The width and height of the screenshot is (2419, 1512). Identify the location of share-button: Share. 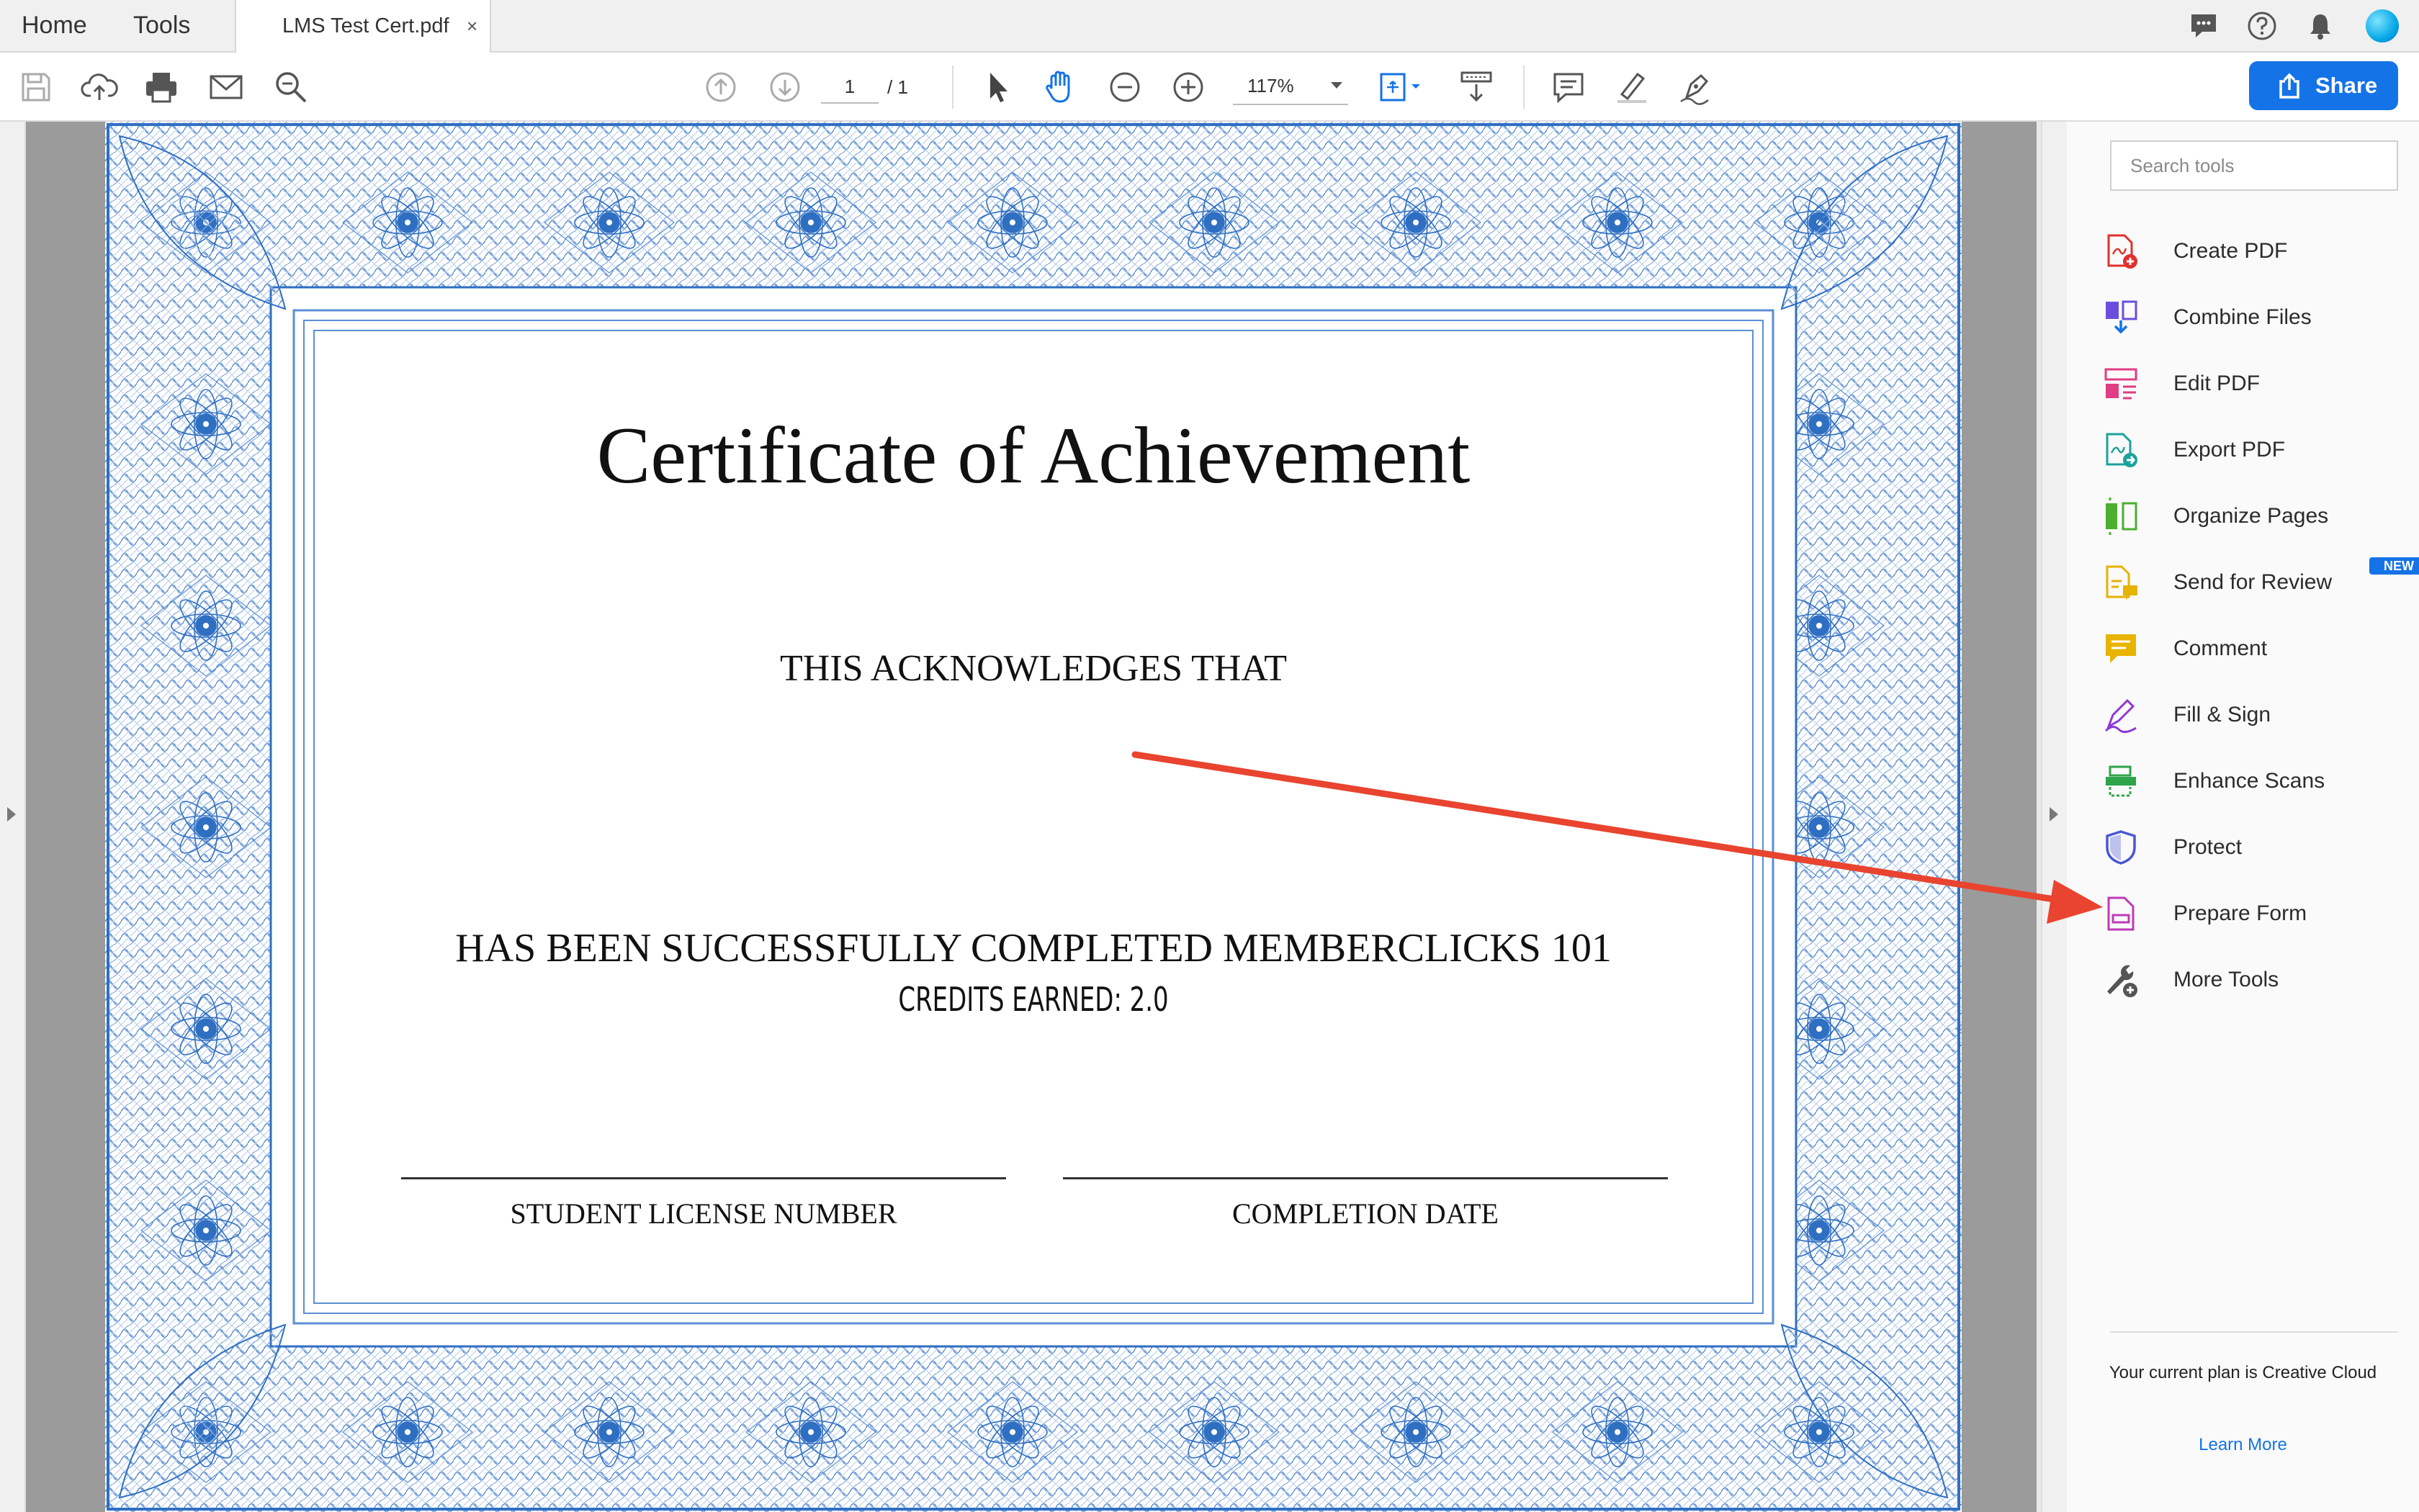
(2323, 85).